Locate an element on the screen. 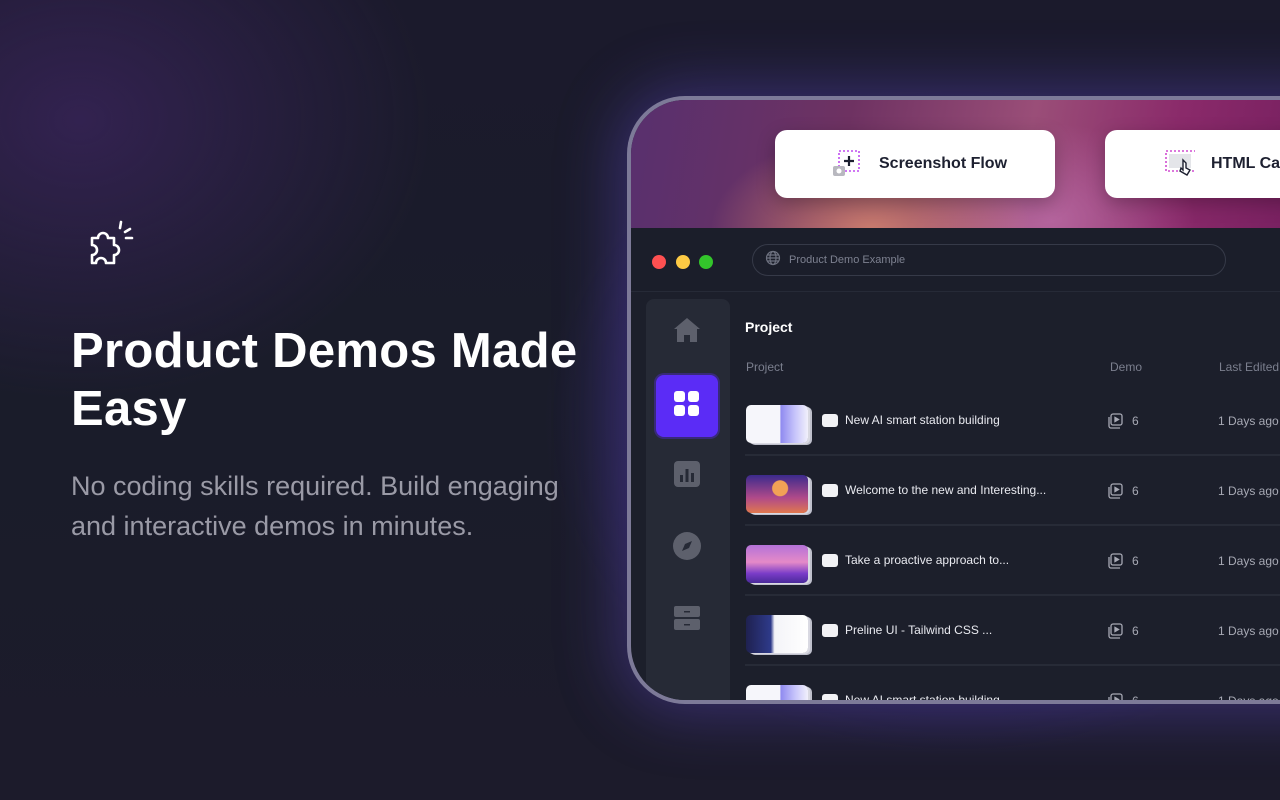  archive-drawer-icon is located at coordinates (687, 620).